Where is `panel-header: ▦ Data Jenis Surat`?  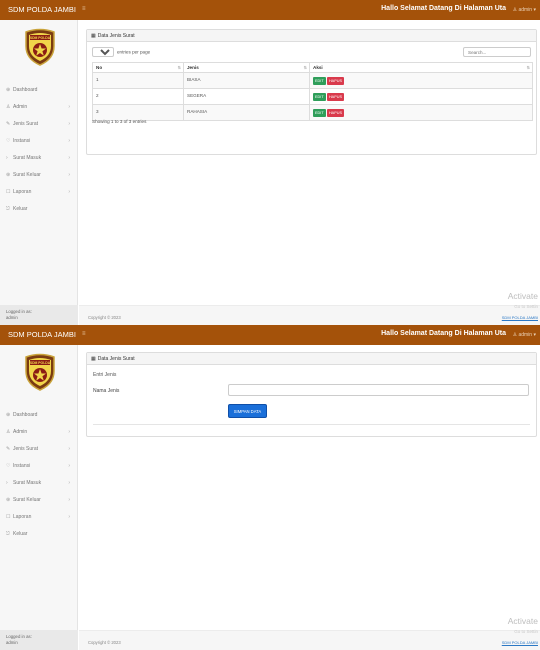 panel-header: ▦ Data Jenis Surat is located at coordinates (311, 359).